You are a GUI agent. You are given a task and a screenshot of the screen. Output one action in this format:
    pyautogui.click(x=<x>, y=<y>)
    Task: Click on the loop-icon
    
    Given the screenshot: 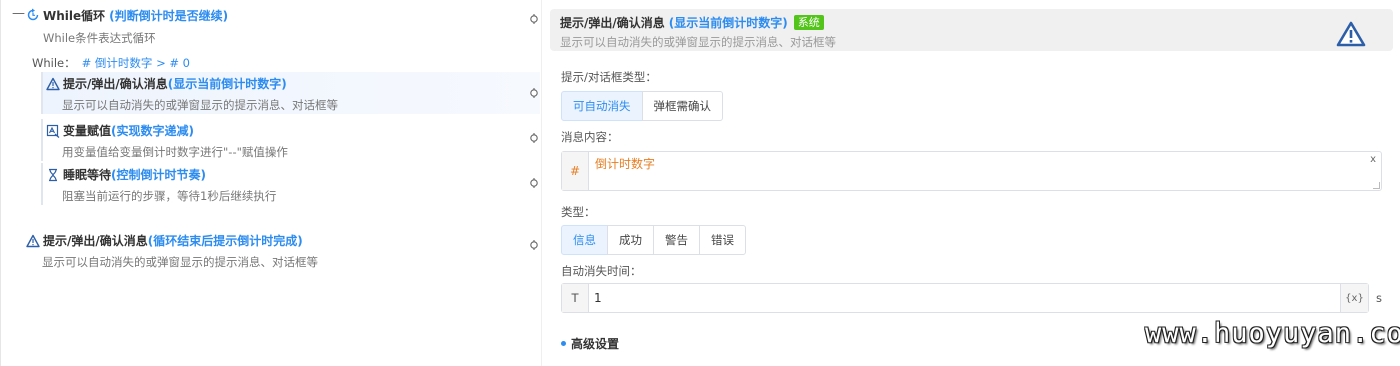 What is the action you would take?
    pyautogui.click(x=33, y=15)
    